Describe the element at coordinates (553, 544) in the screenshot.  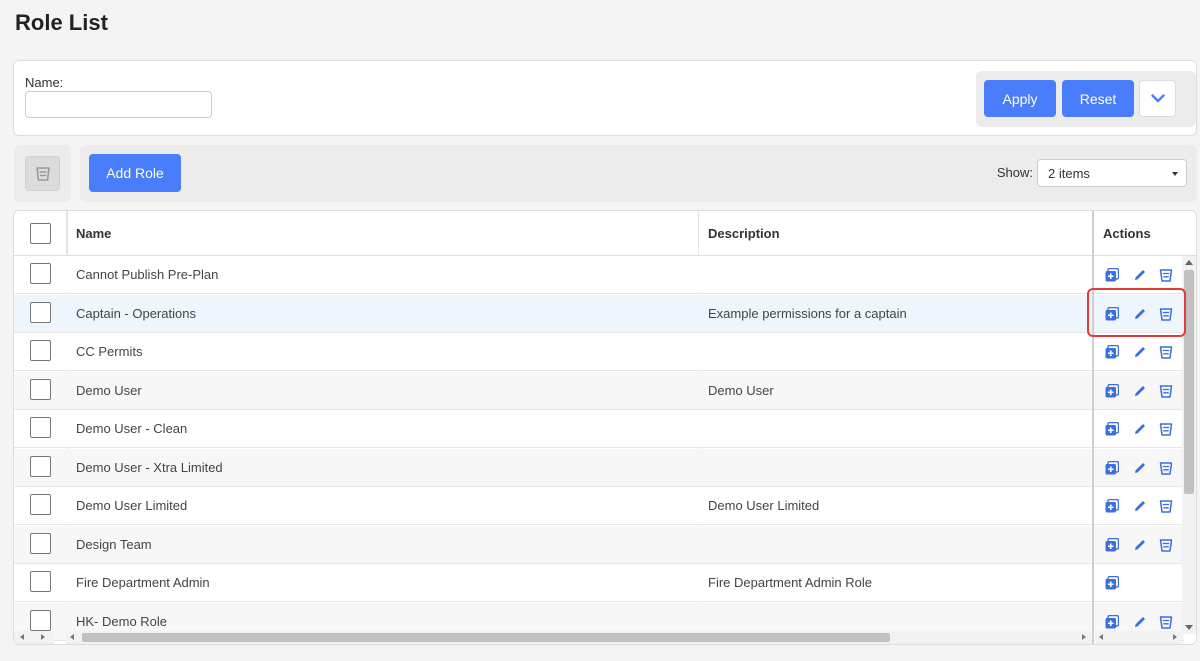
I see `table-row: Design Team` at that location.